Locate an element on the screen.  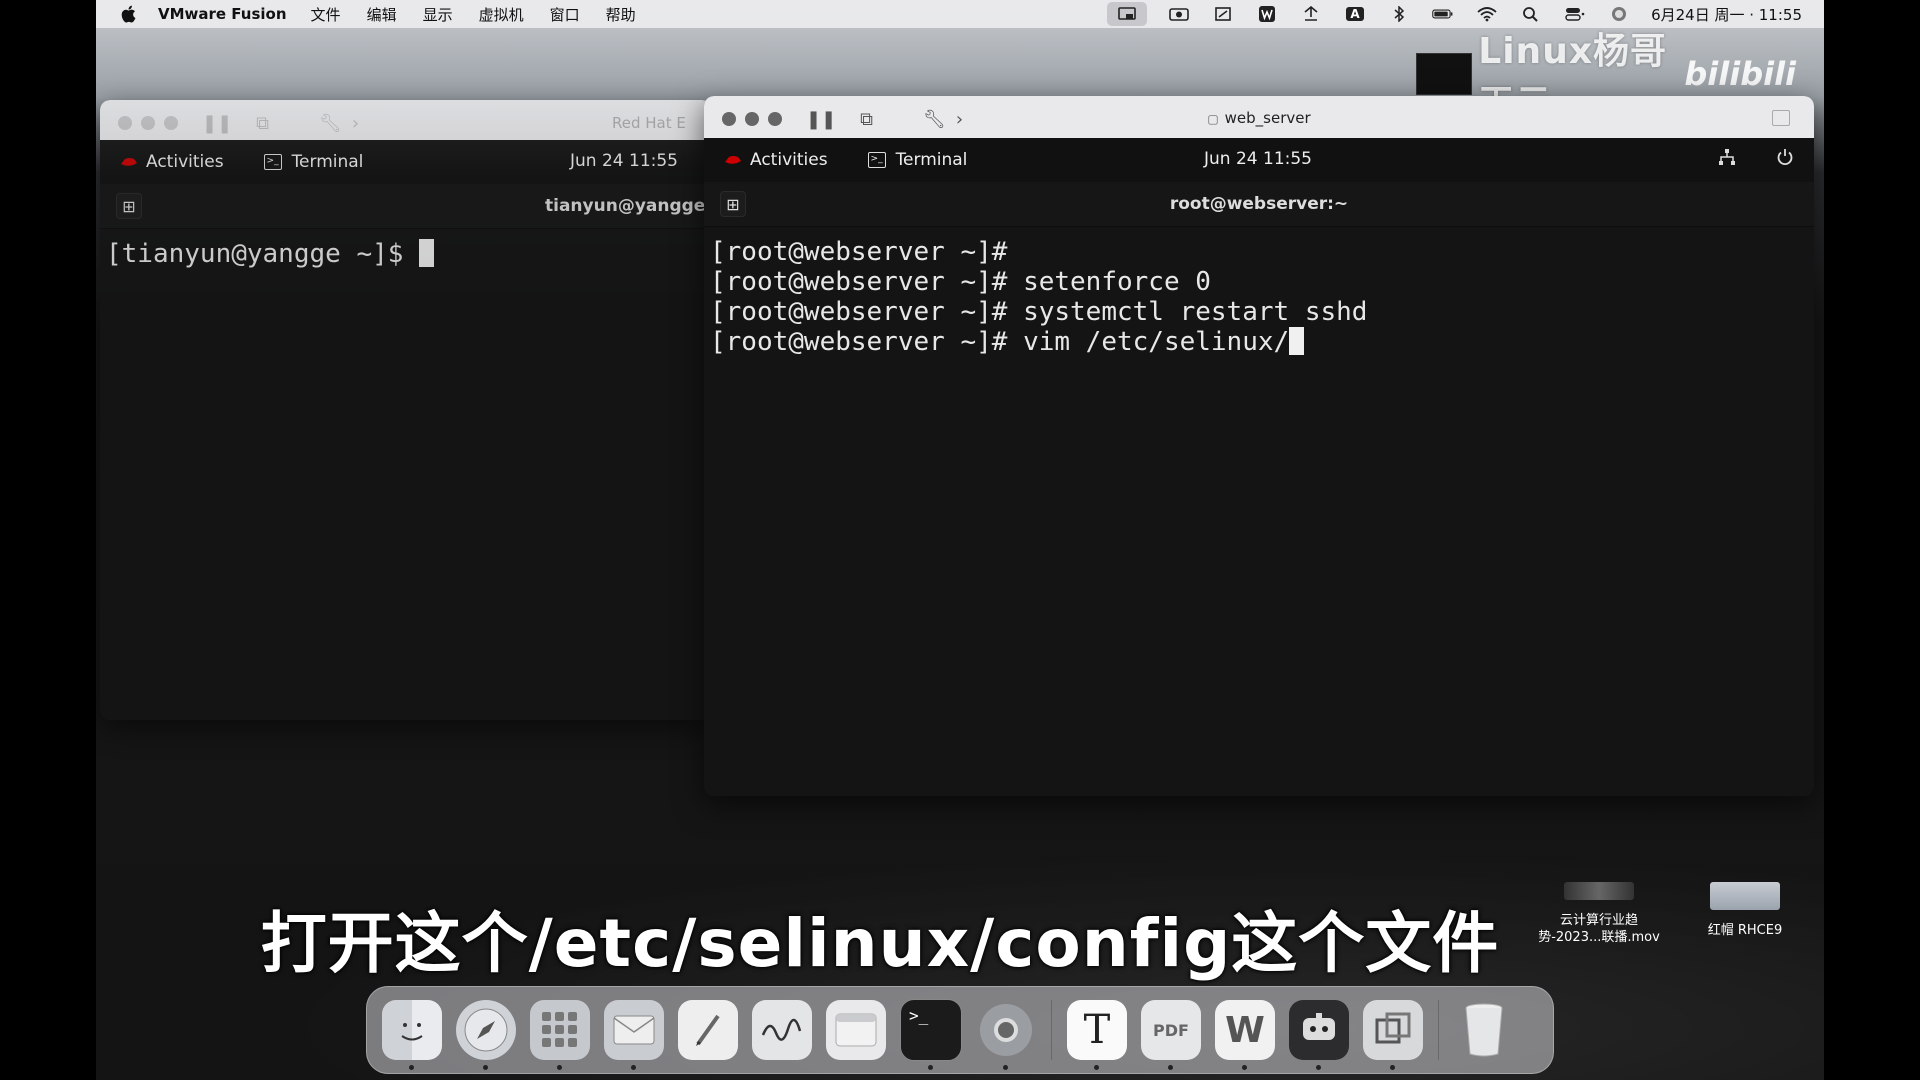
desktop-file-rhce9: 红帽 RHCE9 is located at coordinates (1745, 910).